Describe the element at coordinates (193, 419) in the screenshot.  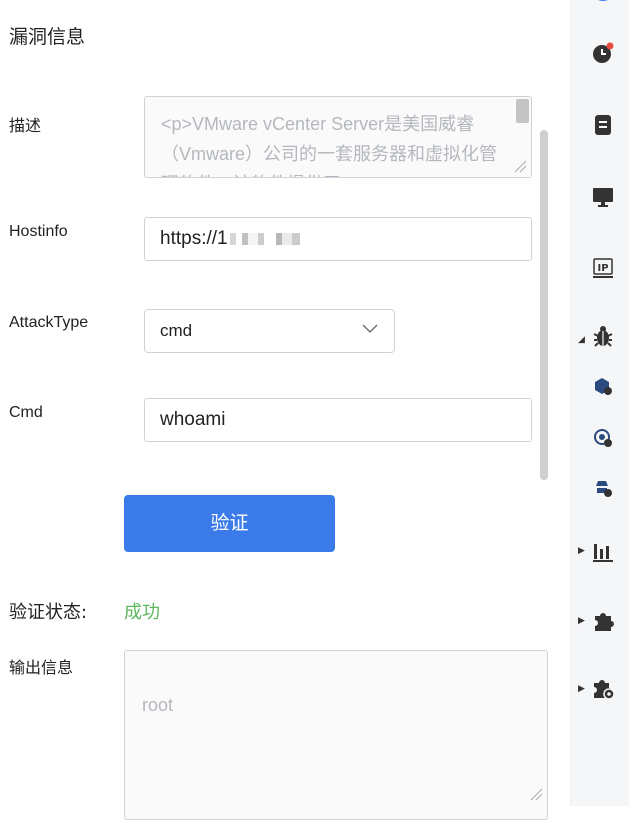
I see `cmd-value: whoami` at that location.